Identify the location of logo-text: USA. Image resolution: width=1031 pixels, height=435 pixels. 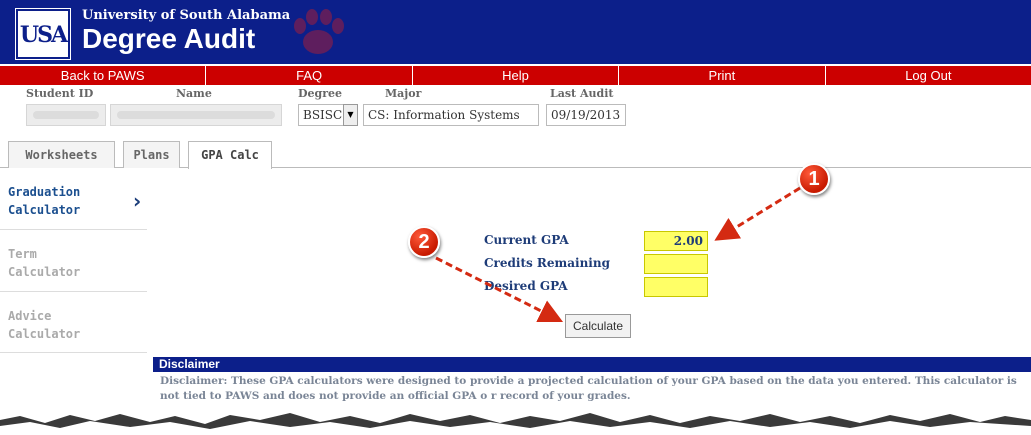
(43, 35).